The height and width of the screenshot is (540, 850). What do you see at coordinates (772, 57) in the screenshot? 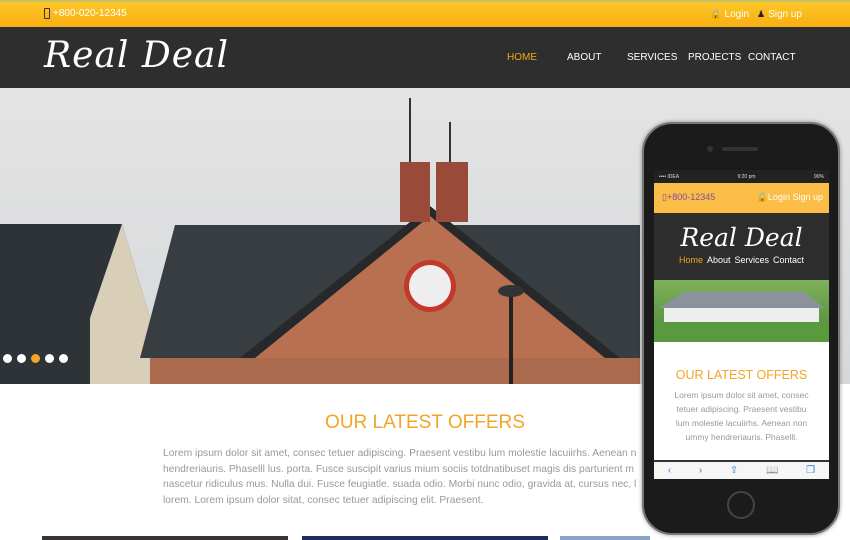
I see `nav-contact: CONTACT` at bounding box center [772, 57].